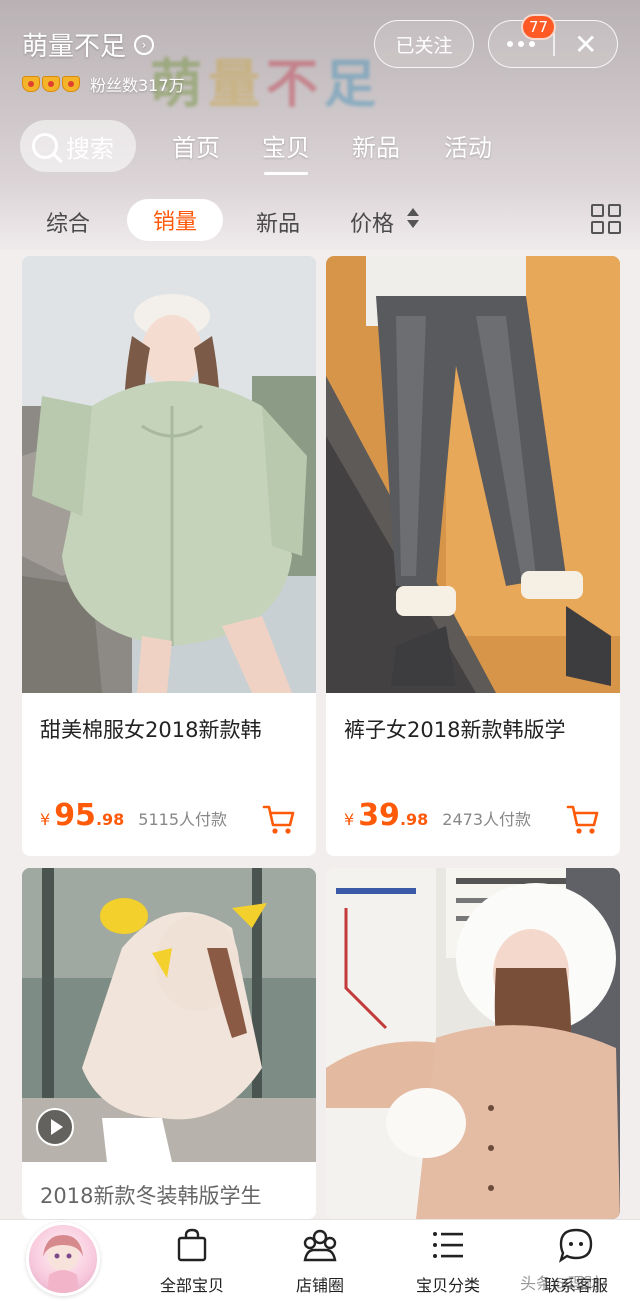 The image size is (640, 1301). I want to click on tab-new: 新品, so click(376, 145).